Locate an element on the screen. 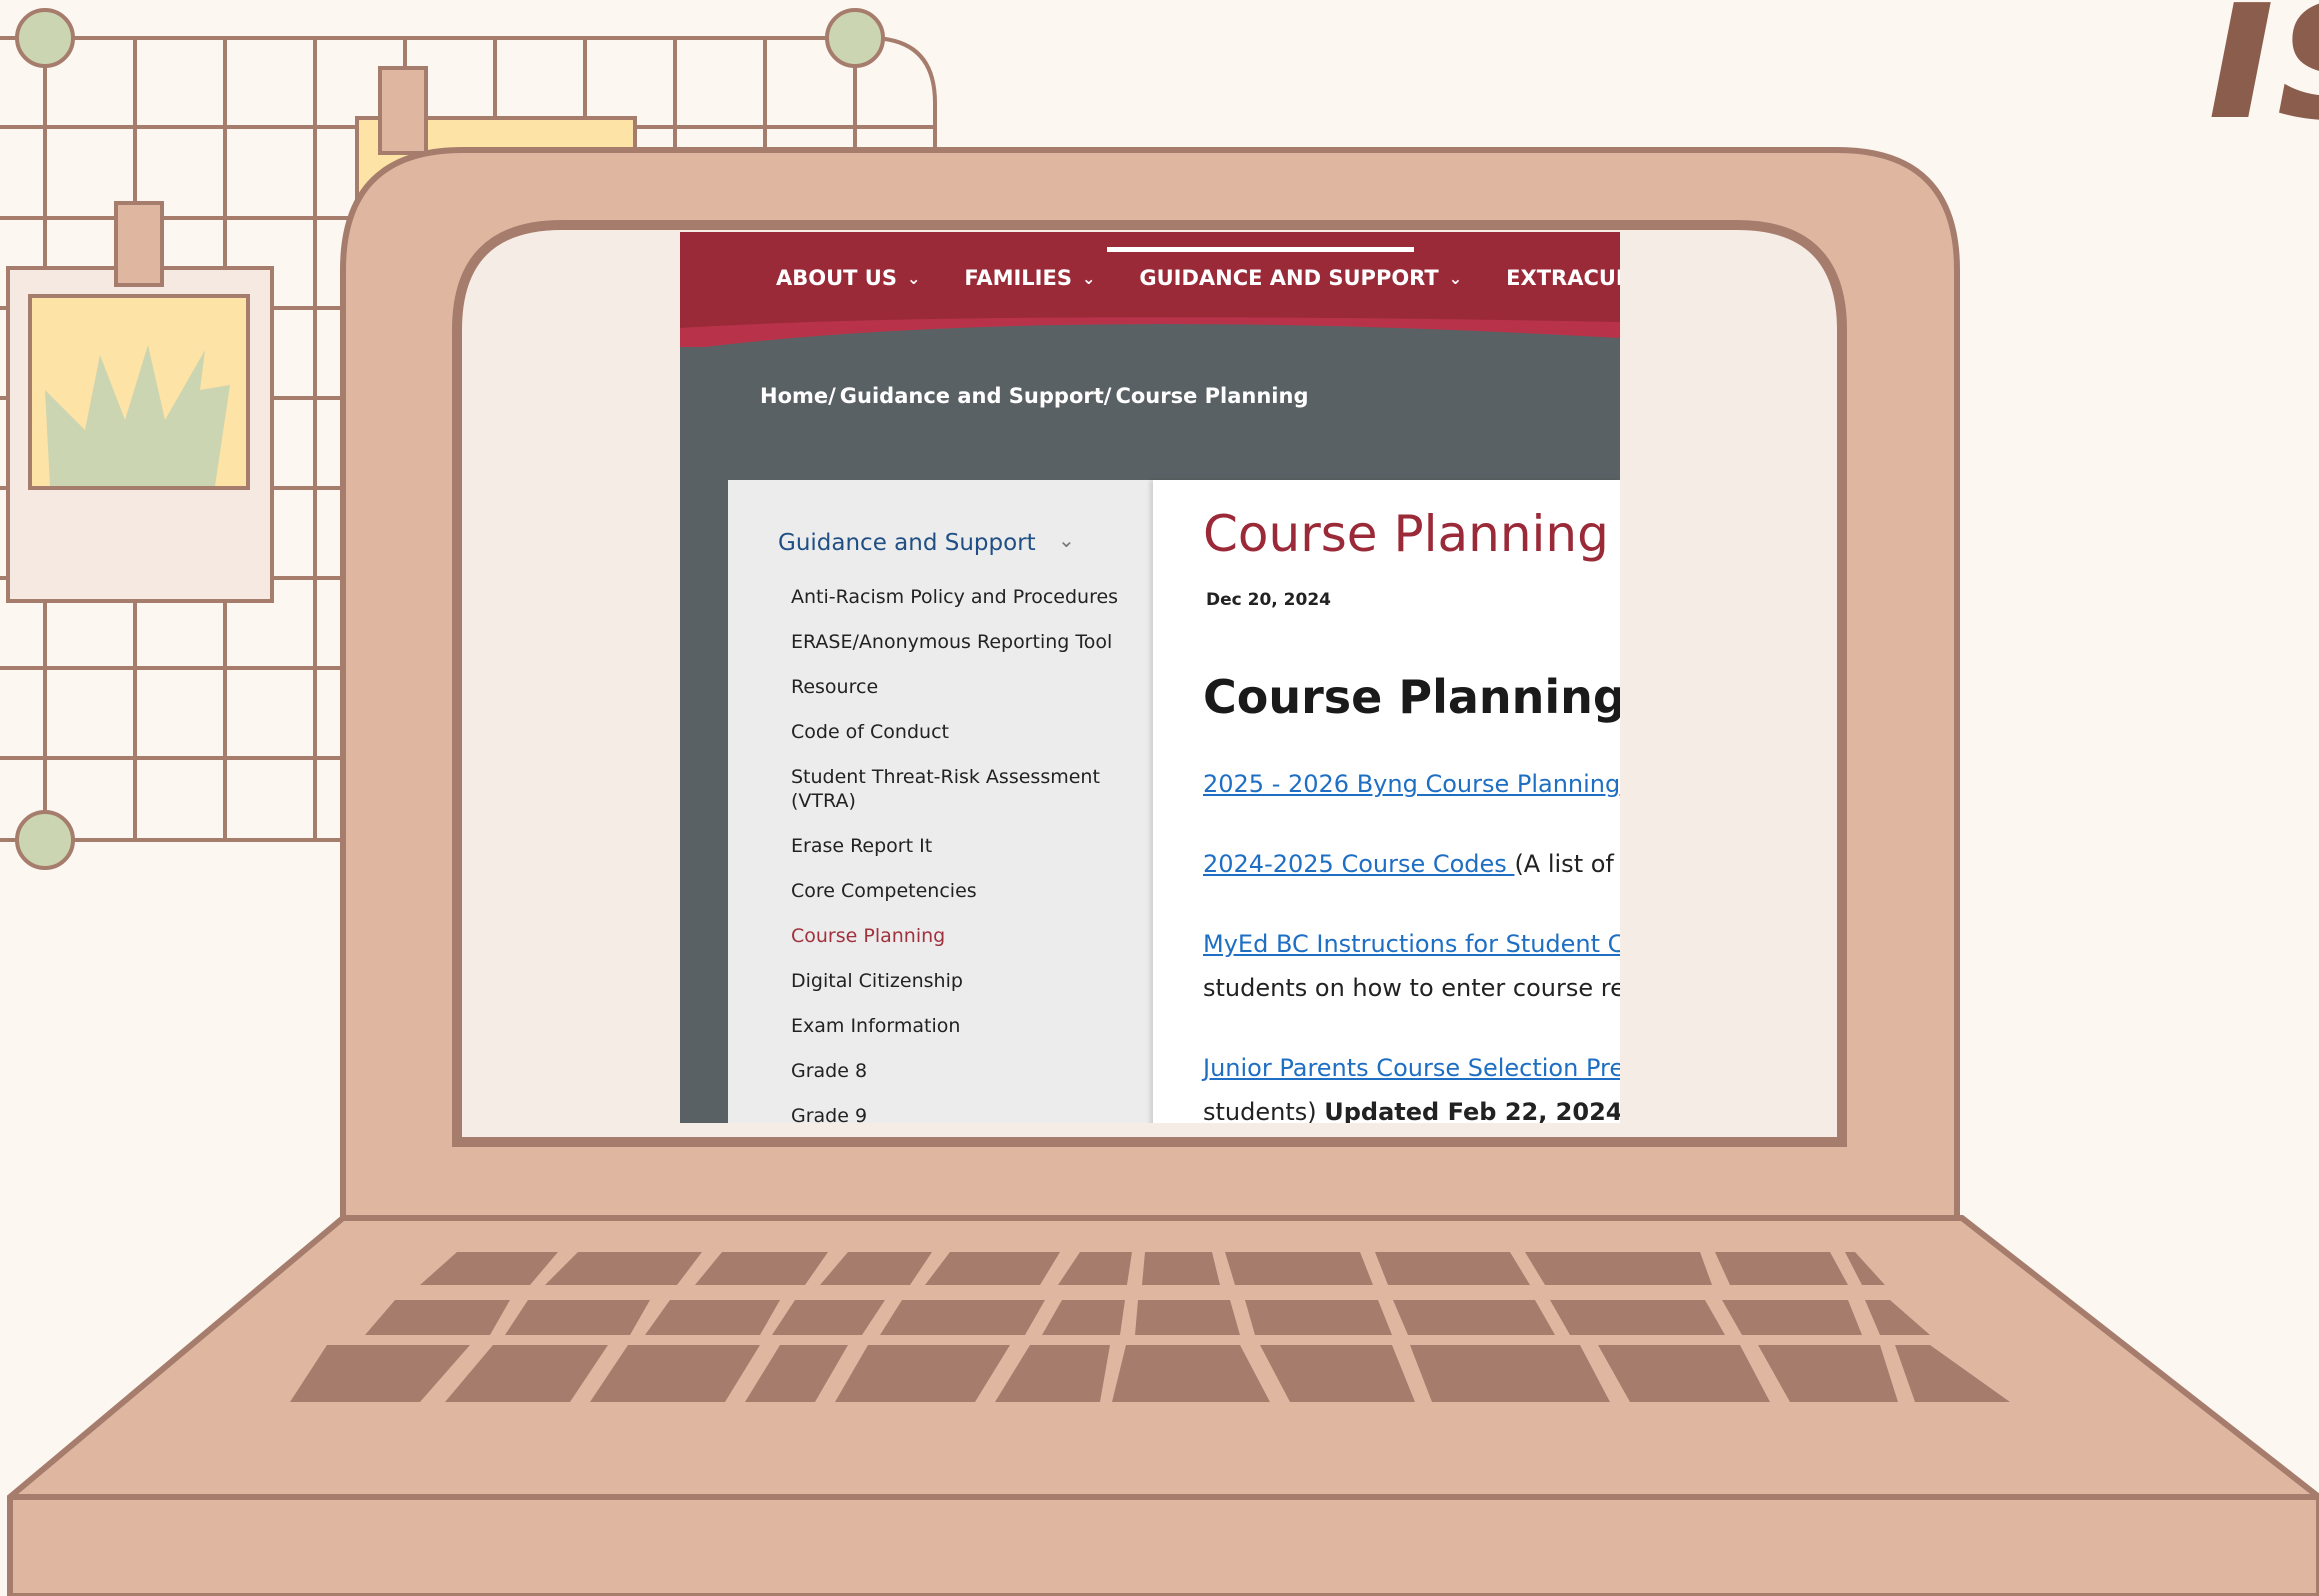  sidebar-item-code-of-conduct: Code of Conduct is located at coordinates (961, 732).